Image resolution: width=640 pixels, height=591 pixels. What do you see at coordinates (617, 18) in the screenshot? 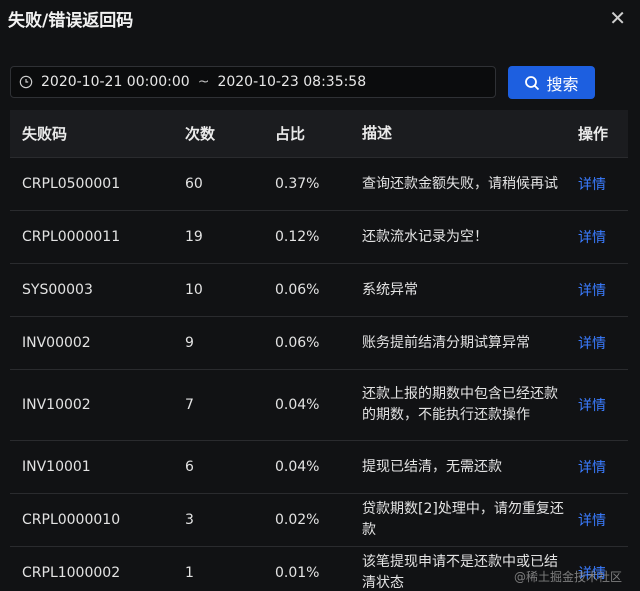
I see `close-icon: ✕` at bounding box center [617, 18].